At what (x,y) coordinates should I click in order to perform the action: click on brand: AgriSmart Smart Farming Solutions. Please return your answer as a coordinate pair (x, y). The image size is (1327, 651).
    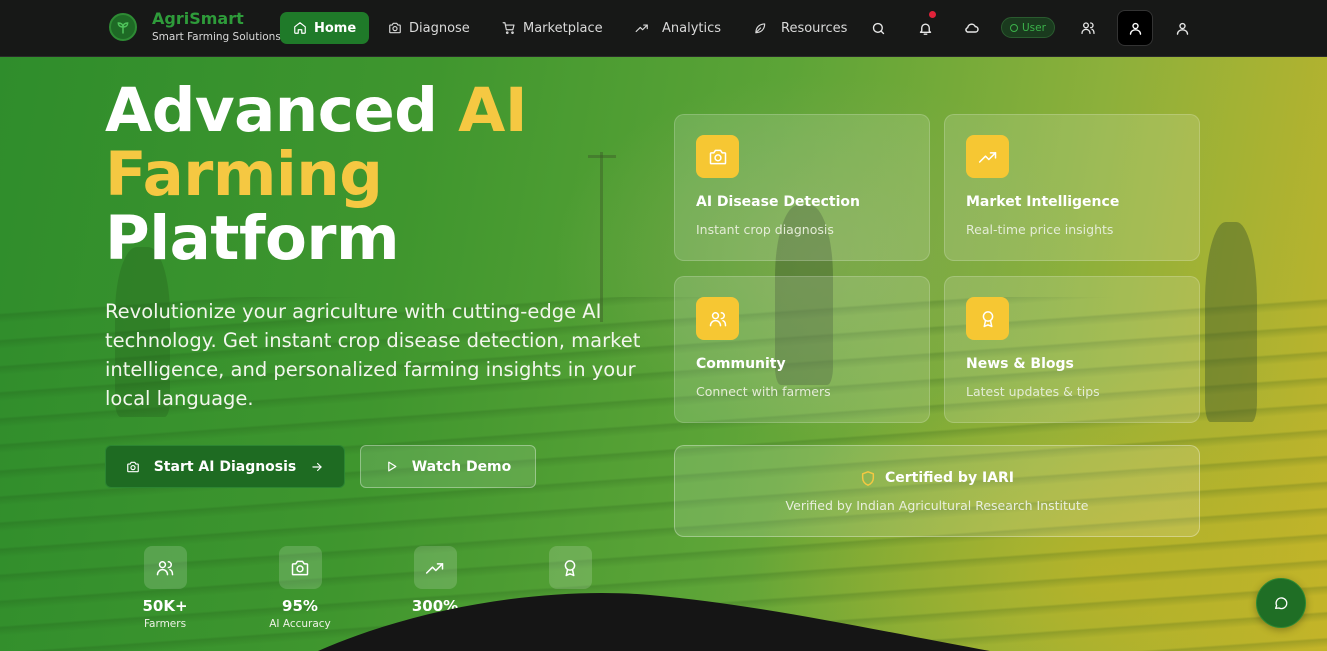
    Looking at the image, I should click on (195, 27).